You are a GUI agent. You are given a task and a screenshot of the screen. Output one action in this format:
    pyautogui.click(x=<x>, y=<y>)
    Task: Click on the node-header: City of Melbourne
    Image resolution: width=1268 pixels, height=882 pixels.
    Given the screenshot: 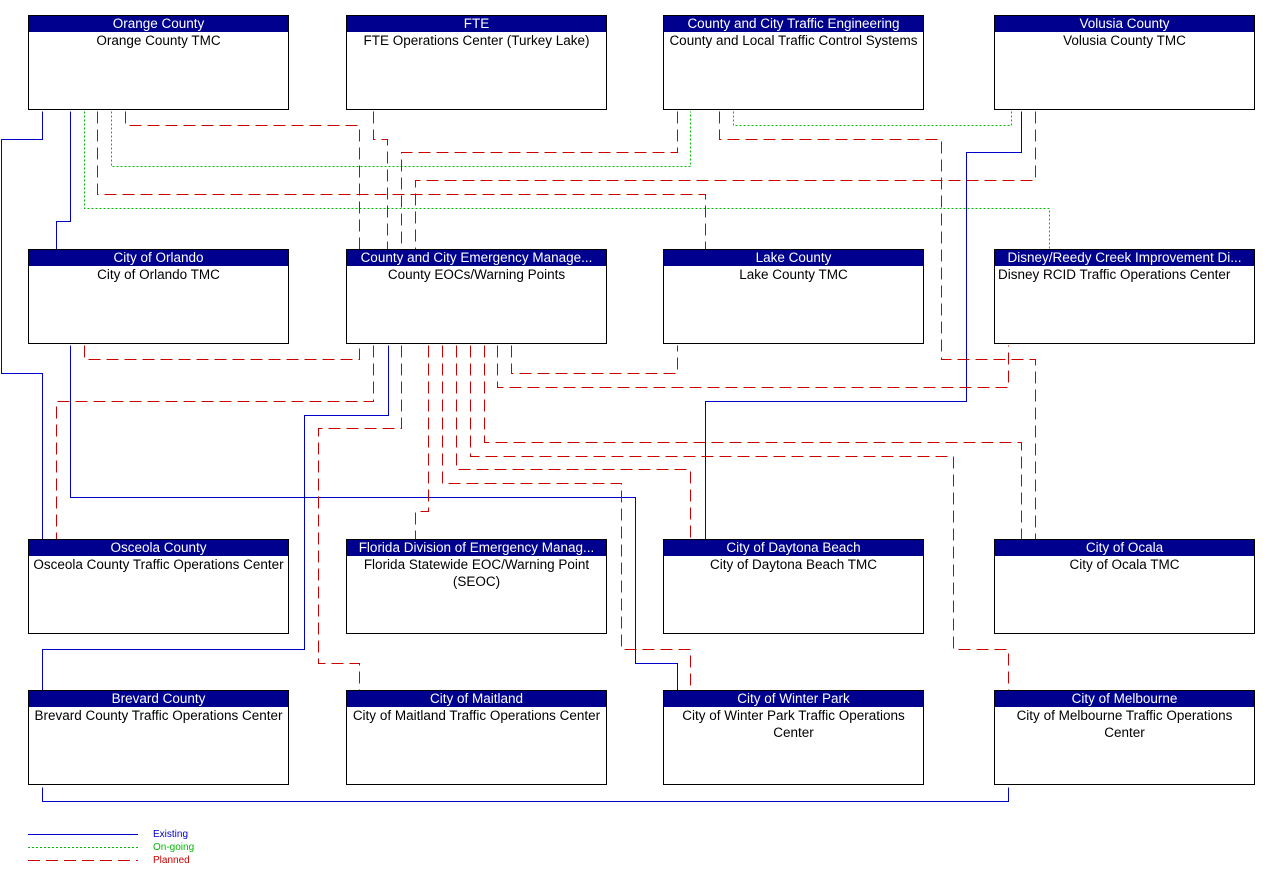 What is the action you would take?
    pyautogui.click(x=1124, y=699)
    